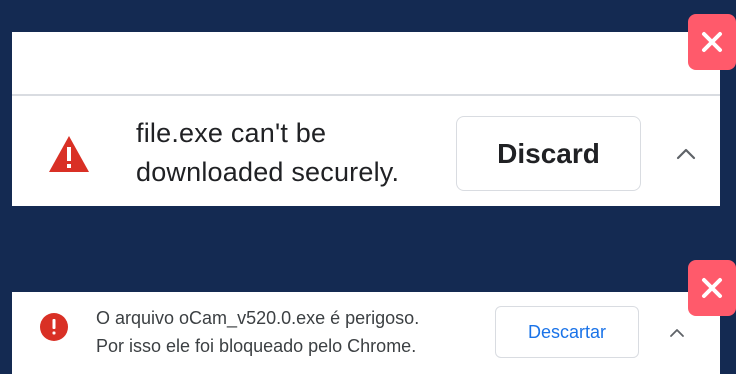 The height and width of the screenshot is (374, 736). What do you see at coordinates (69, 154) in the screenshot?
I see `warning-triangle-icon` at bounding box center [69, 154].